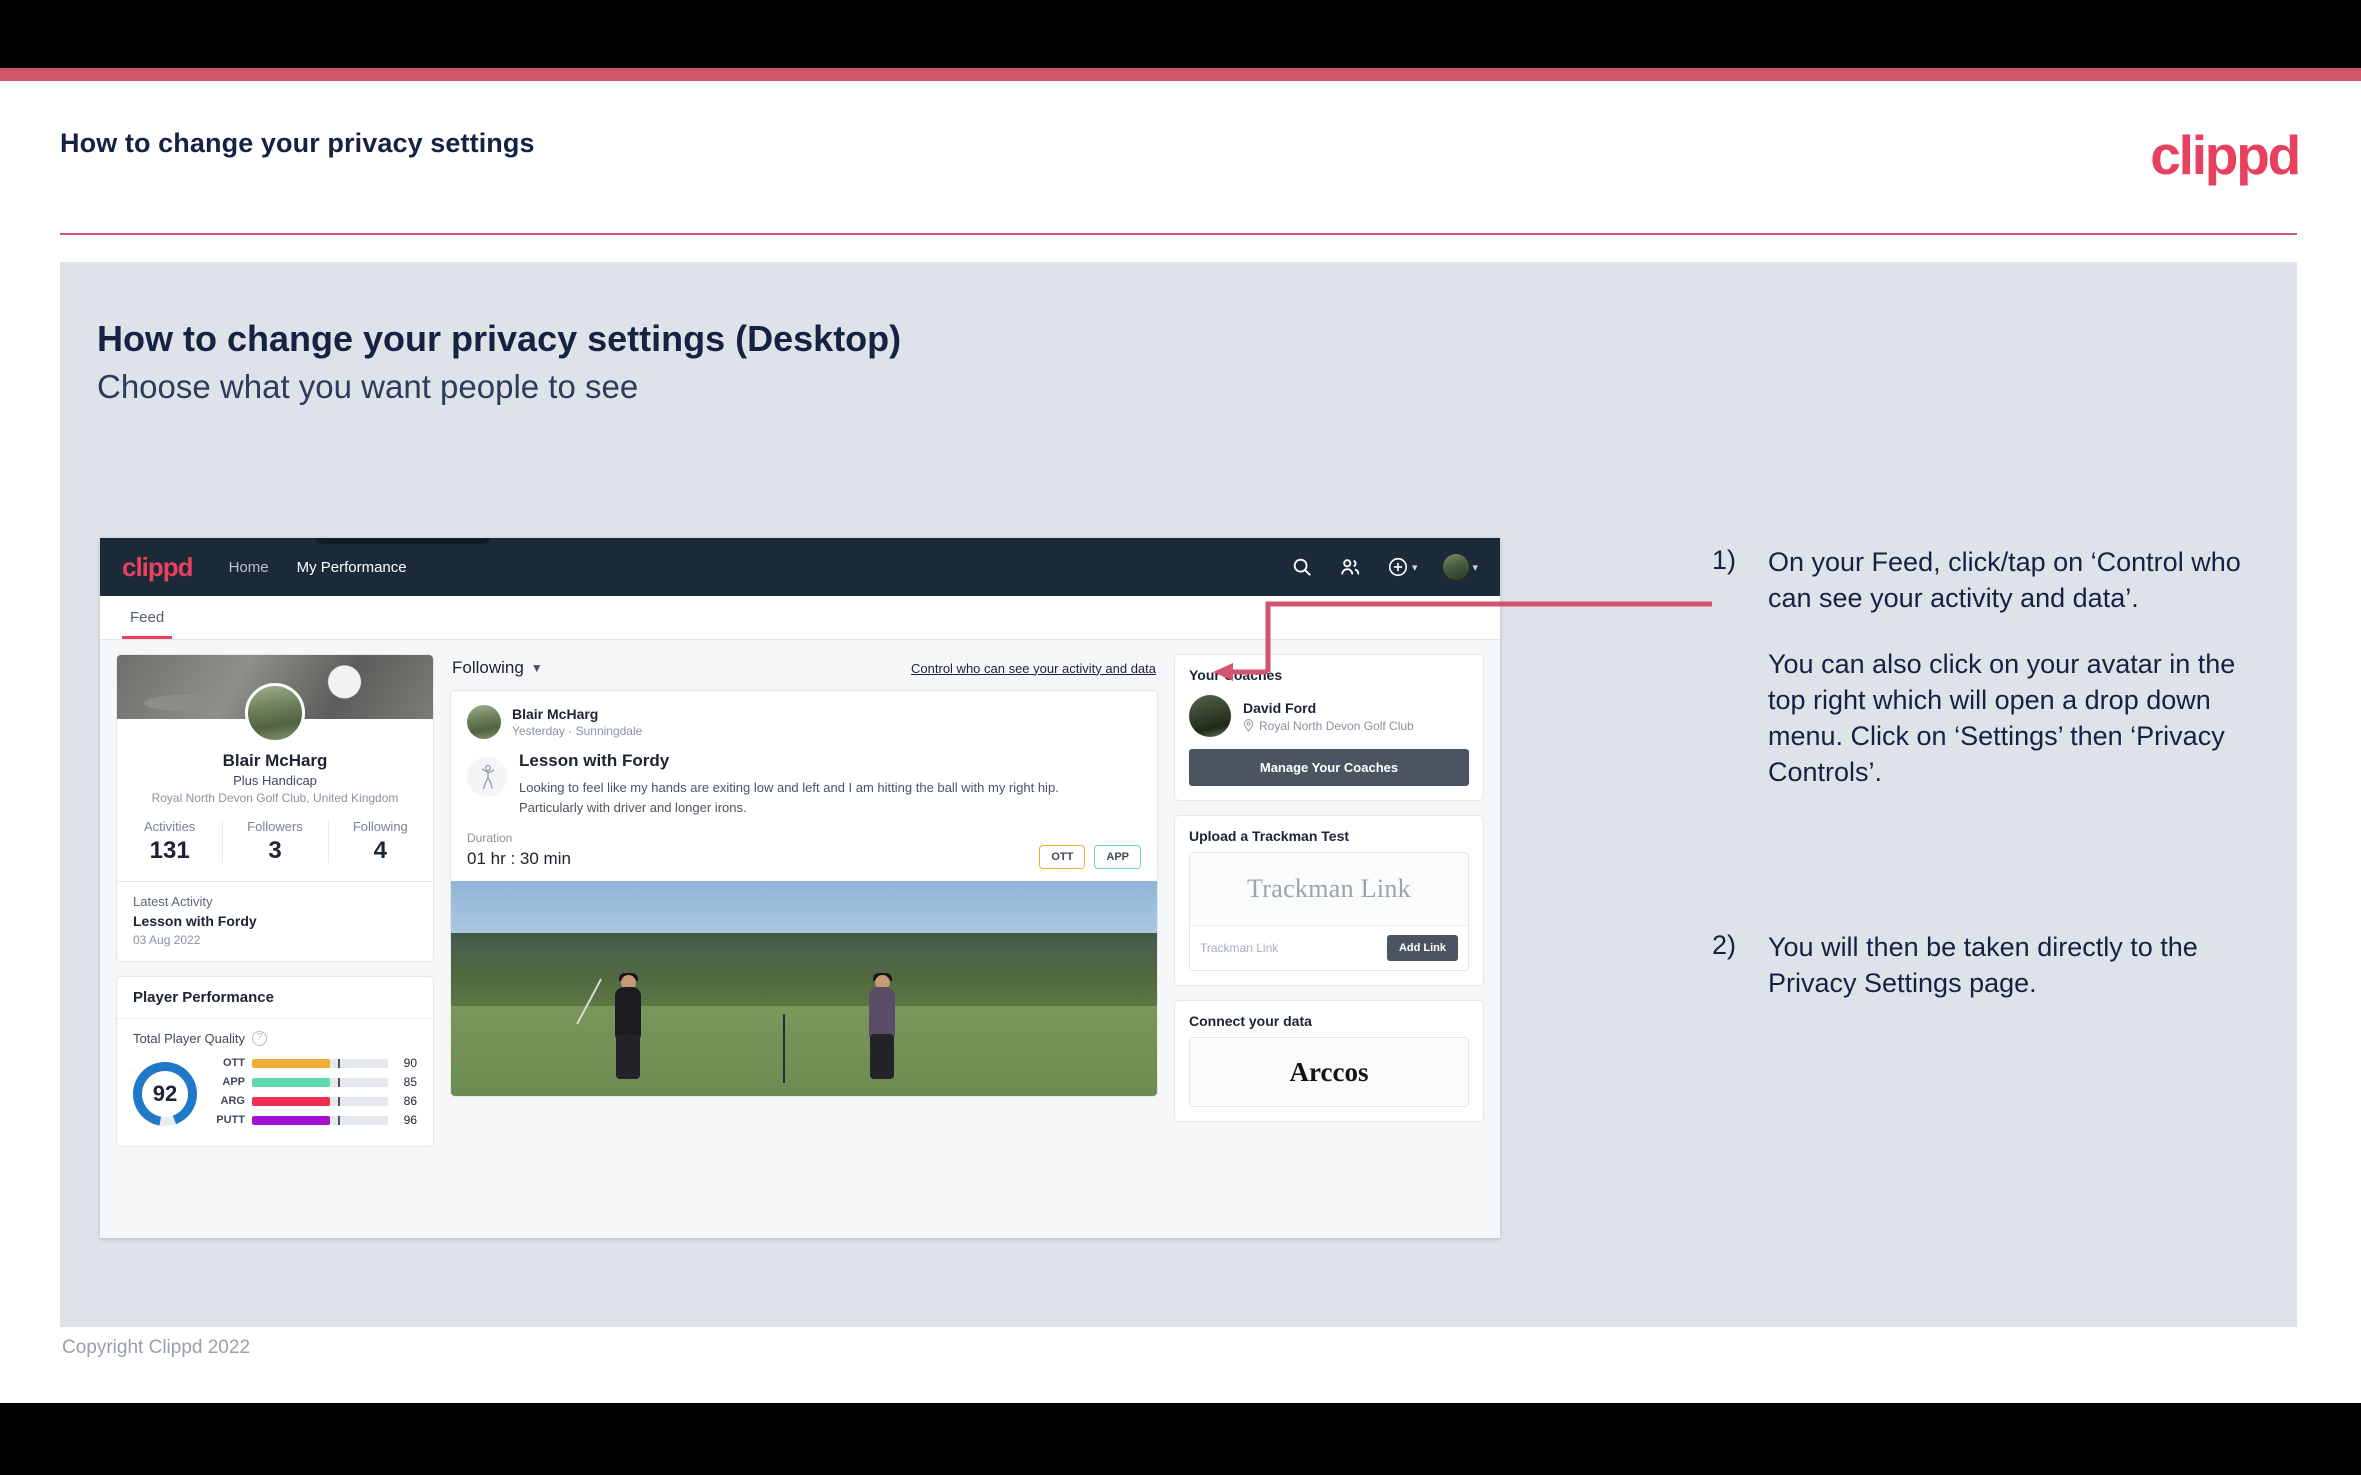 The image size is (2361, 1475). Describe the element at coordinates (1398, 567) in the screenshot. I see `add-circle-icon` at that location.